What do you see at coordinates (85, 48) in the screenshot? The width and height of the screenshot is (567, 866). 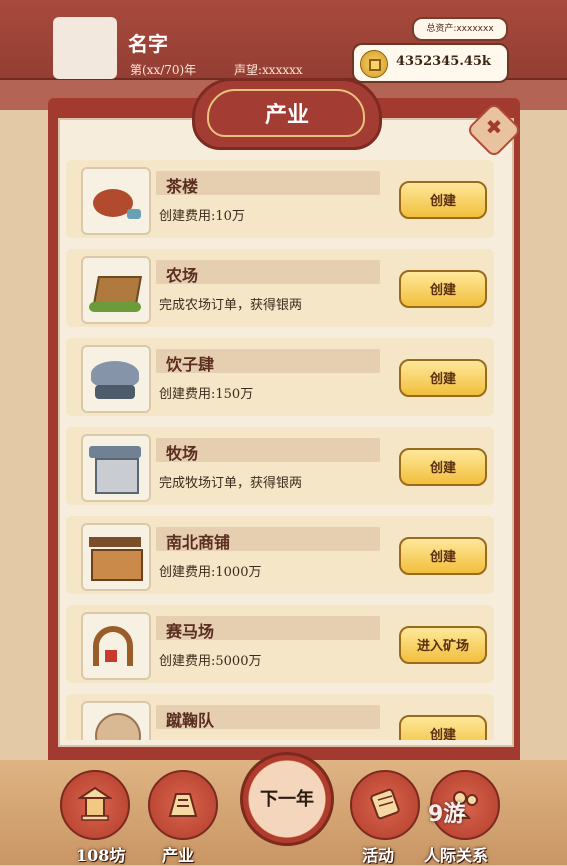 I see `player-avatar` at bounding box center [85, 48].